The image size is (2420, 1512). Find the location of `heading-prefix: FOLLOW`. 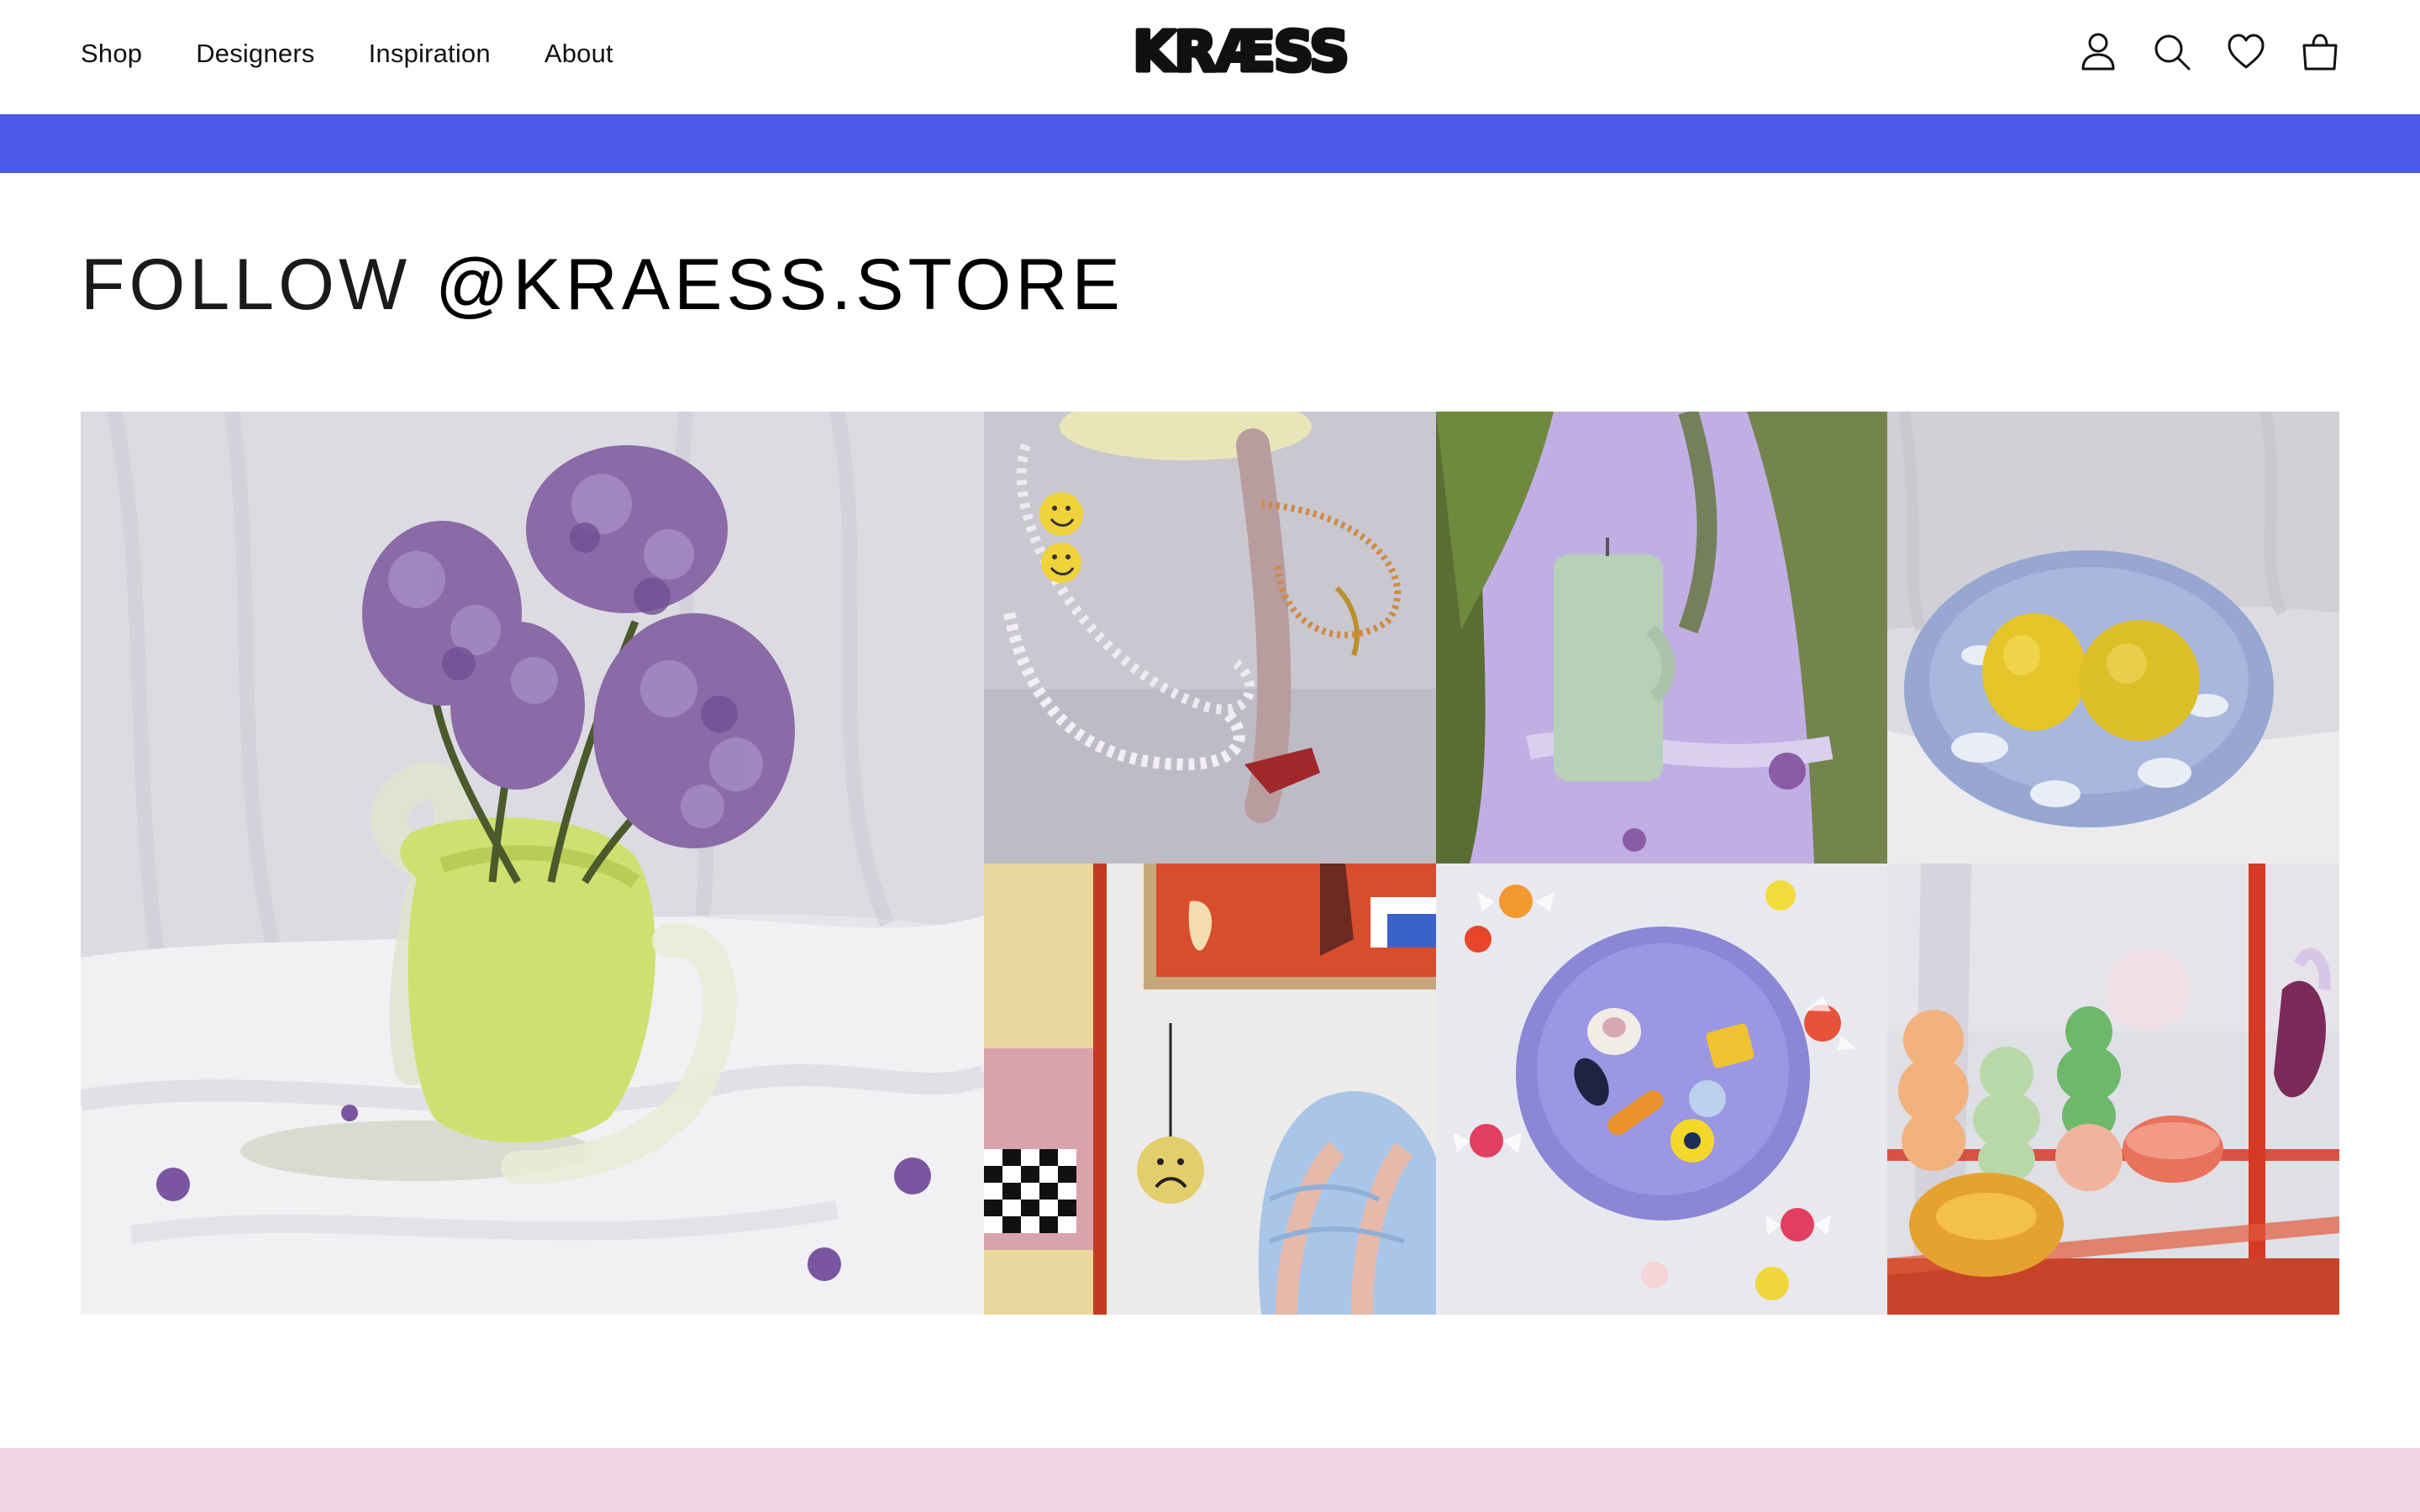

heading-prefix: FOLLOW is located at coordinates (258, 284).